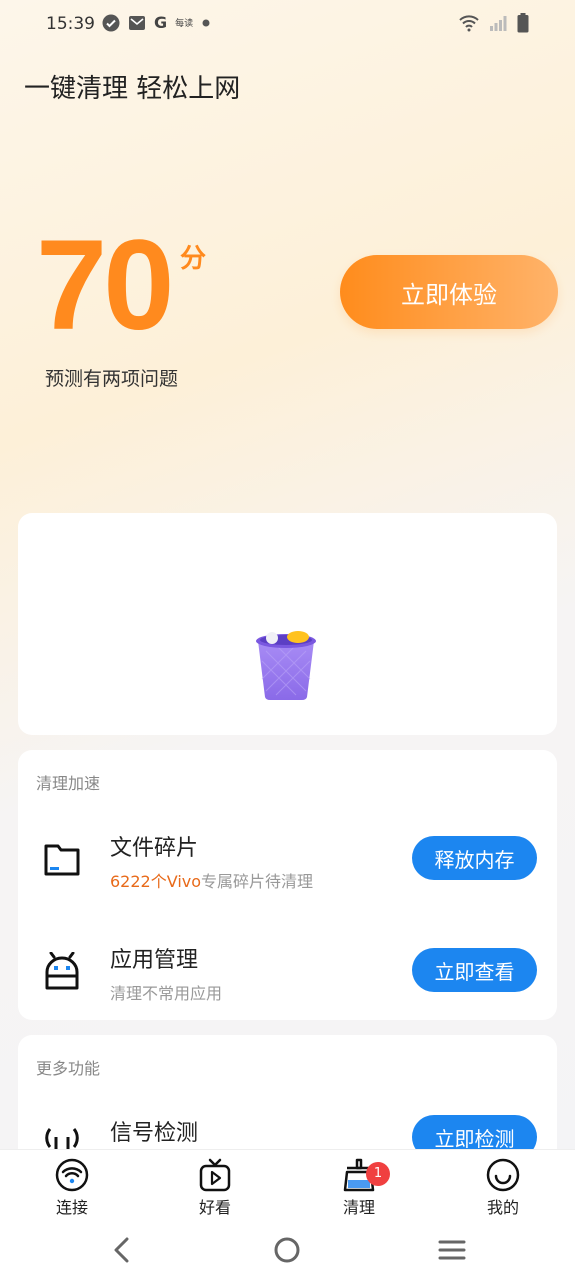  I want to click on folder-icon, so click(62, 860).